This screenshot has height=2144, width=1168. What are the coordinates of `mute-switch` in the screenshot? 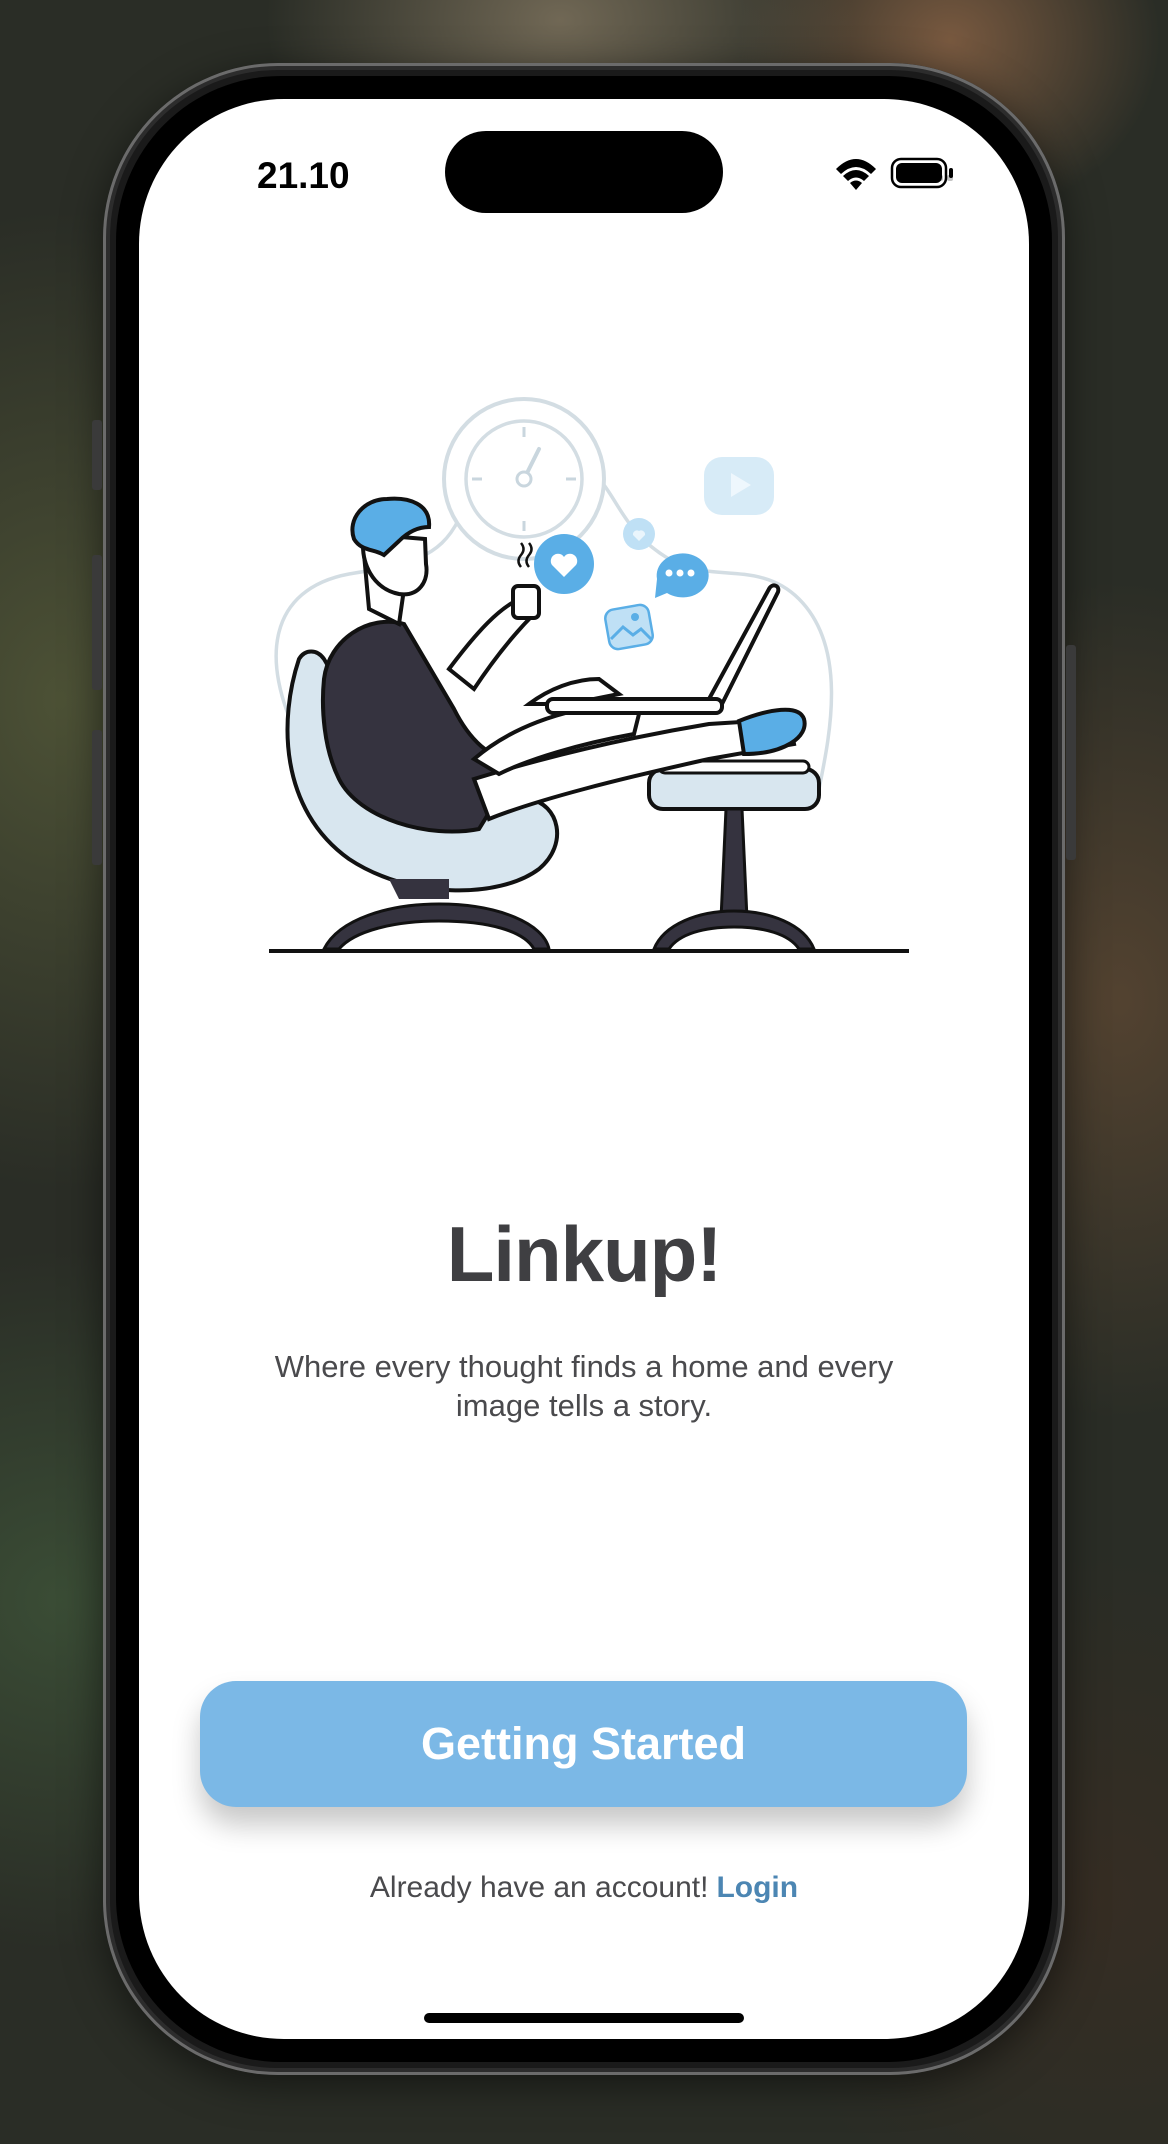 It's located at (97, 455).